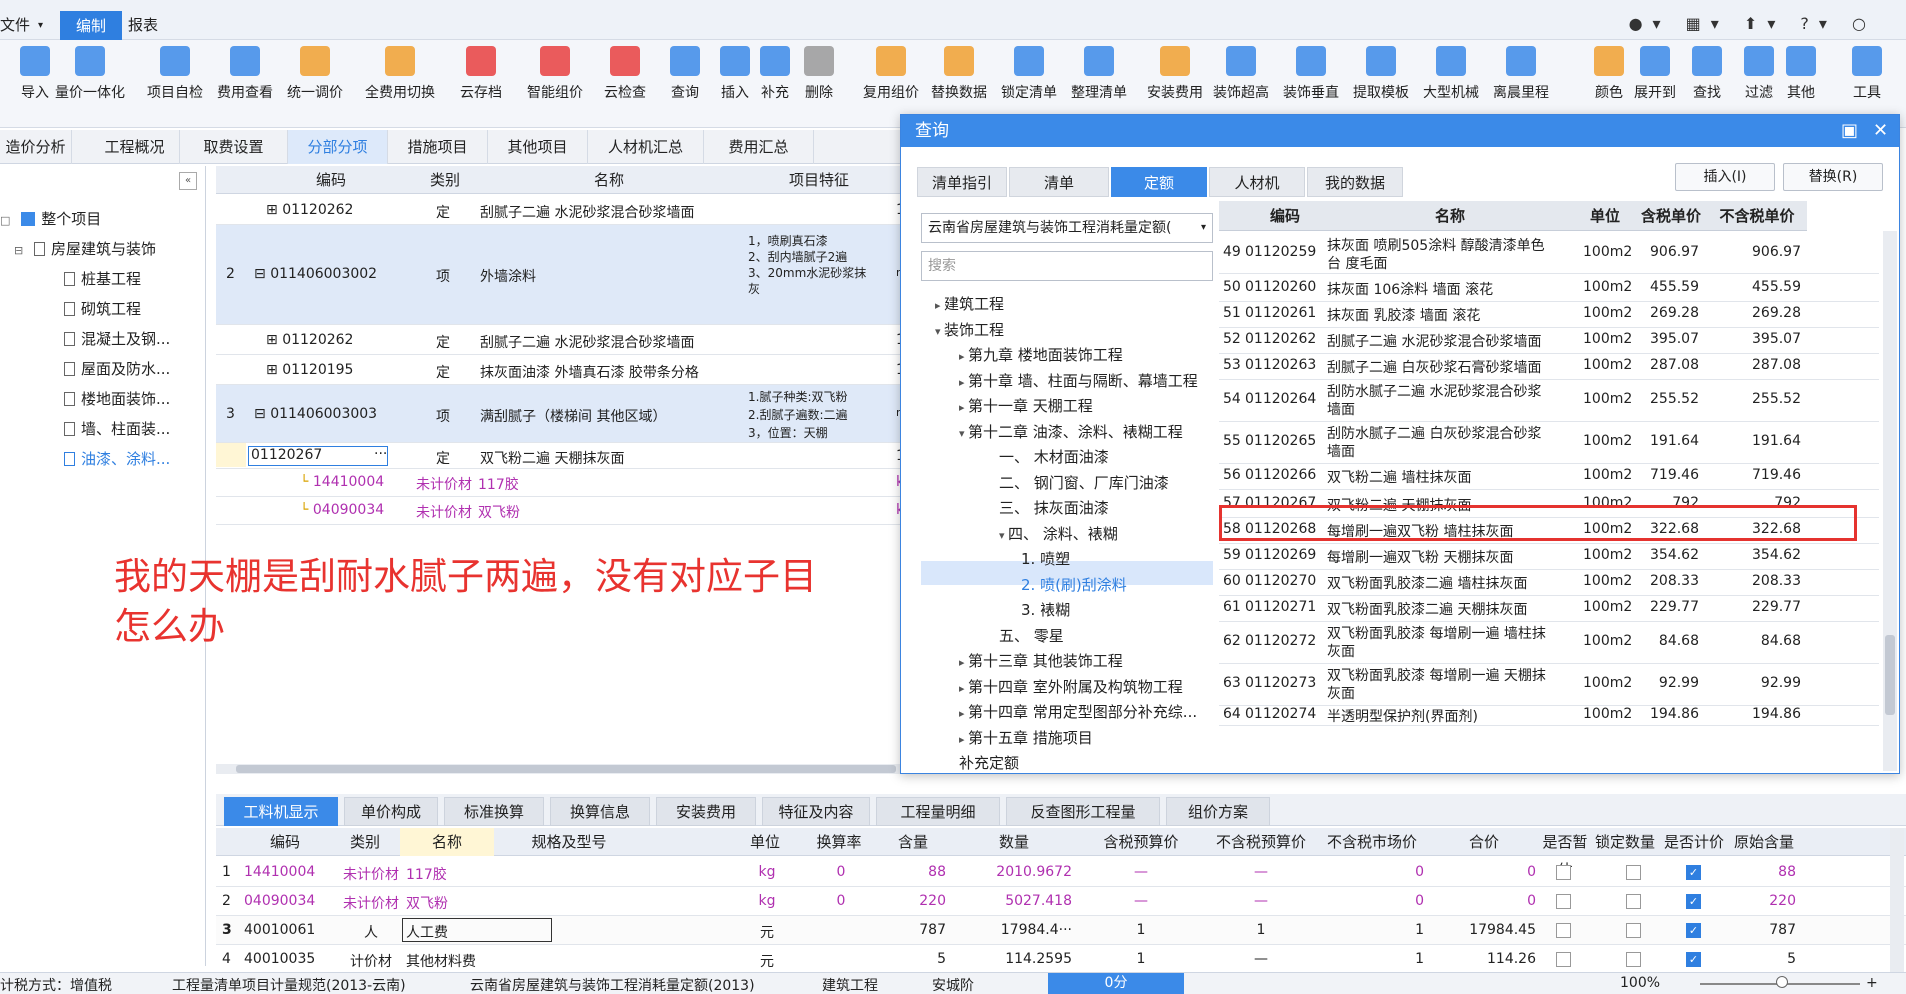 The width and height of the screenshot is (1906, 994). What do you see at coordinates (1116, 983) in the screenshot?
I see `score-badge: 0分` at bounding box center [1116, 983].